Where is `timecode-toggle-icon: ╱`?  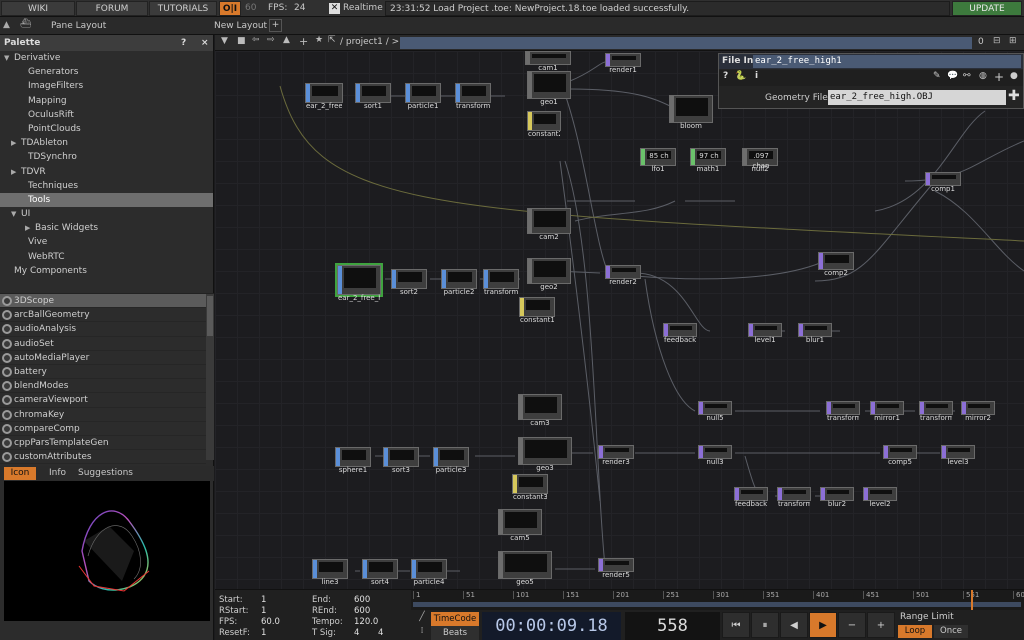 timecode-toggle-icon: ╱ is located at coordinates (422, 619).